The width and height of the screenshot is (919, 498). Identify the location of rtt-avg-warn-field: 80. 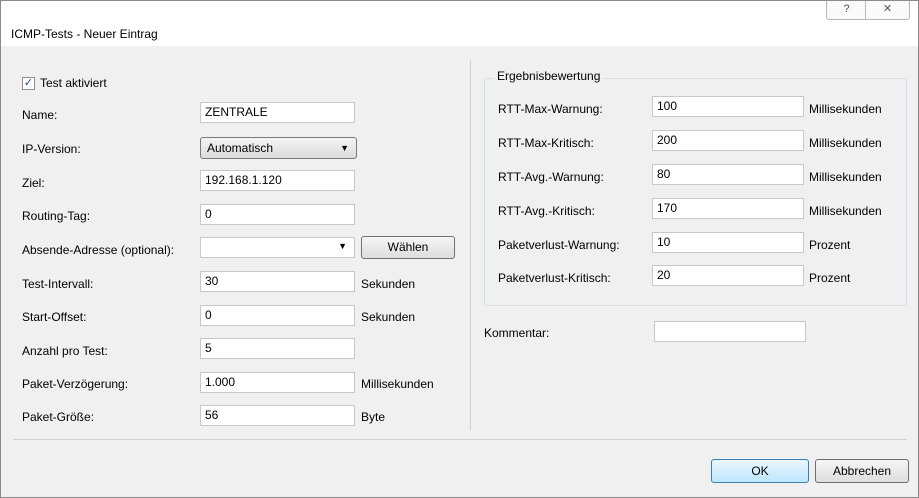
(728, 174).